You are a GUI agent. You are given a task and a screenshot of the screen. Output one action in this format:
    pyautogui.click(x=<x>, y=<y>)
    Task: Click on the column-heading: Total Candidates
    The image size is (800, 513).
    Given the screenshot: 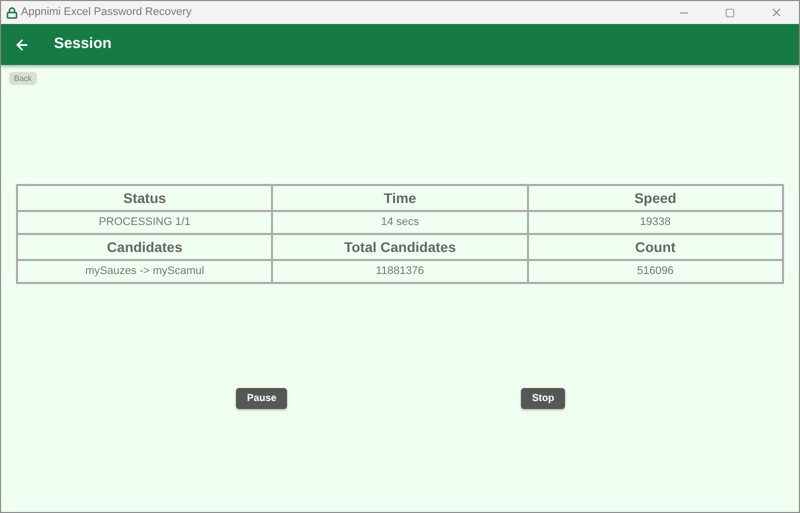 What is the action you would take?
    pyautogui.click(x=400, y=247)
    